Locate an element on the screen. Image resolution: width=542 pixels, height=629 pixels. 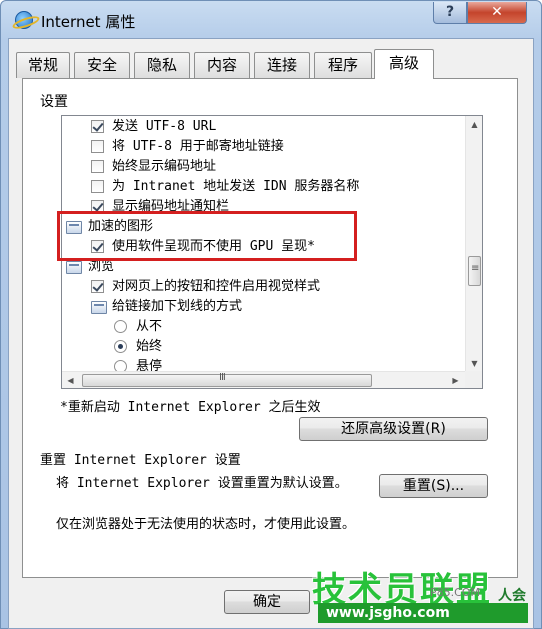
tab-content: 内容 is located at coordinates (222, 65).